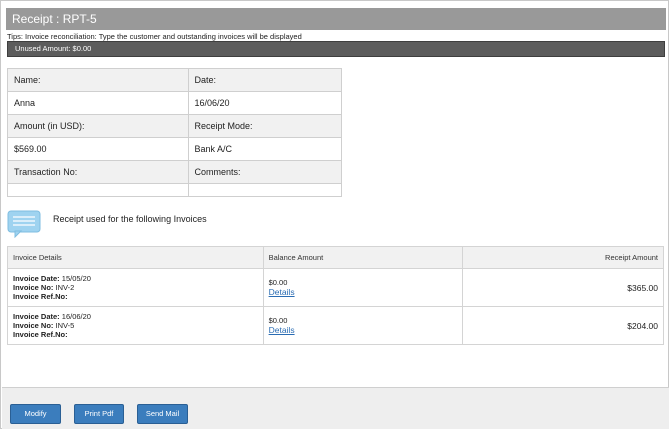 The height and width of the screenshot is (429, 669). I want to click on transaction-label: Transaction No:, so click(98, 172).